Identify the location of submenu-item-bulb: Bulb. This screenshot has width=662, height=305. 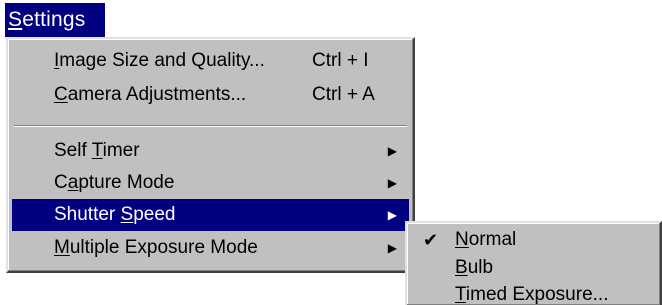
(533, 268).